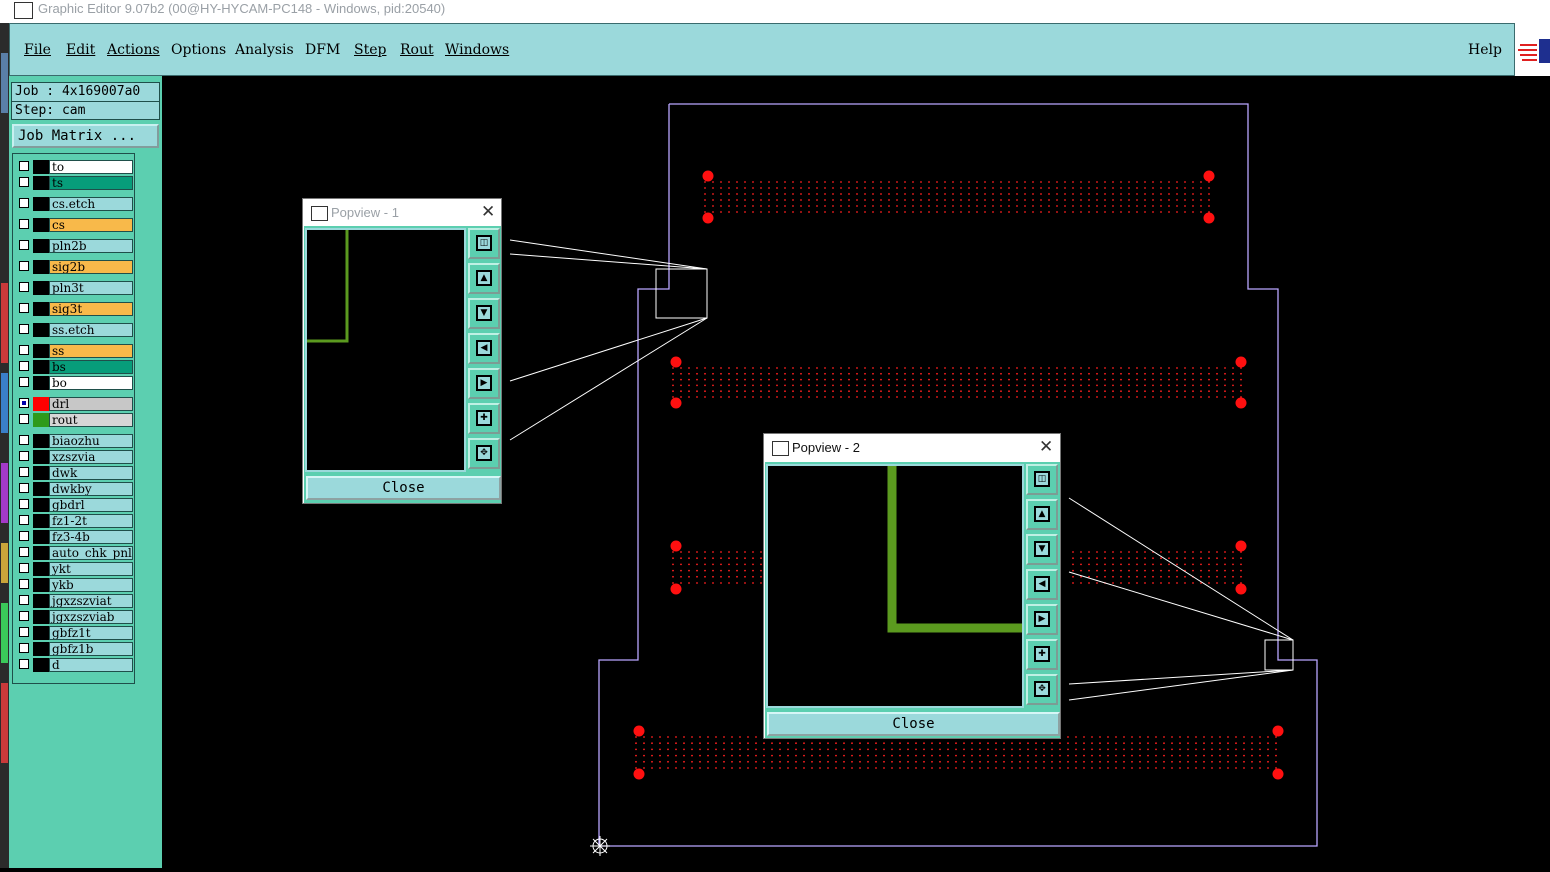 This screenshot has width=1550, height=872. I want to click on layer-row-ss: ss, so click(74, 351).